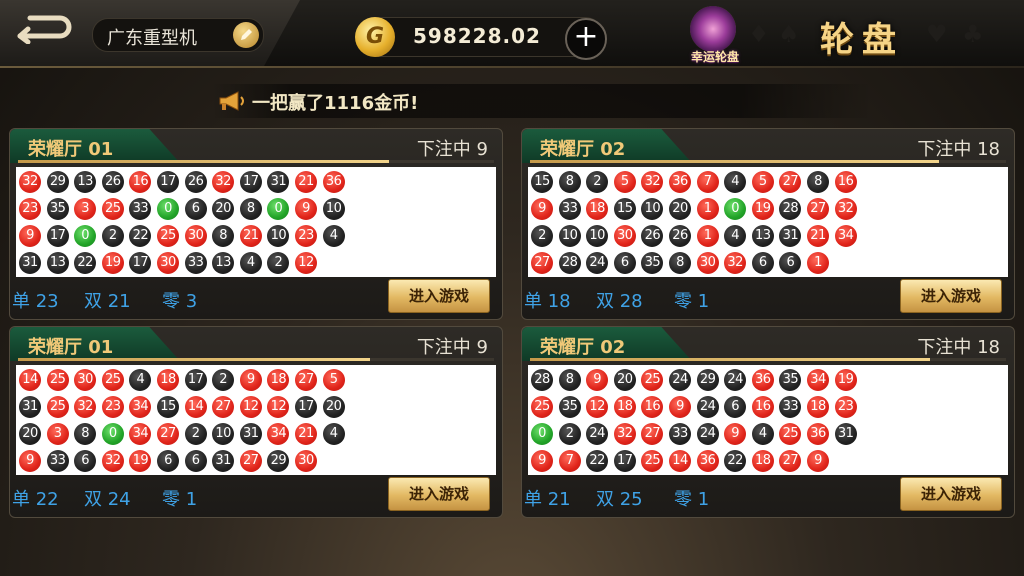  I want to click on result-ball: 26, so click(195, 182).